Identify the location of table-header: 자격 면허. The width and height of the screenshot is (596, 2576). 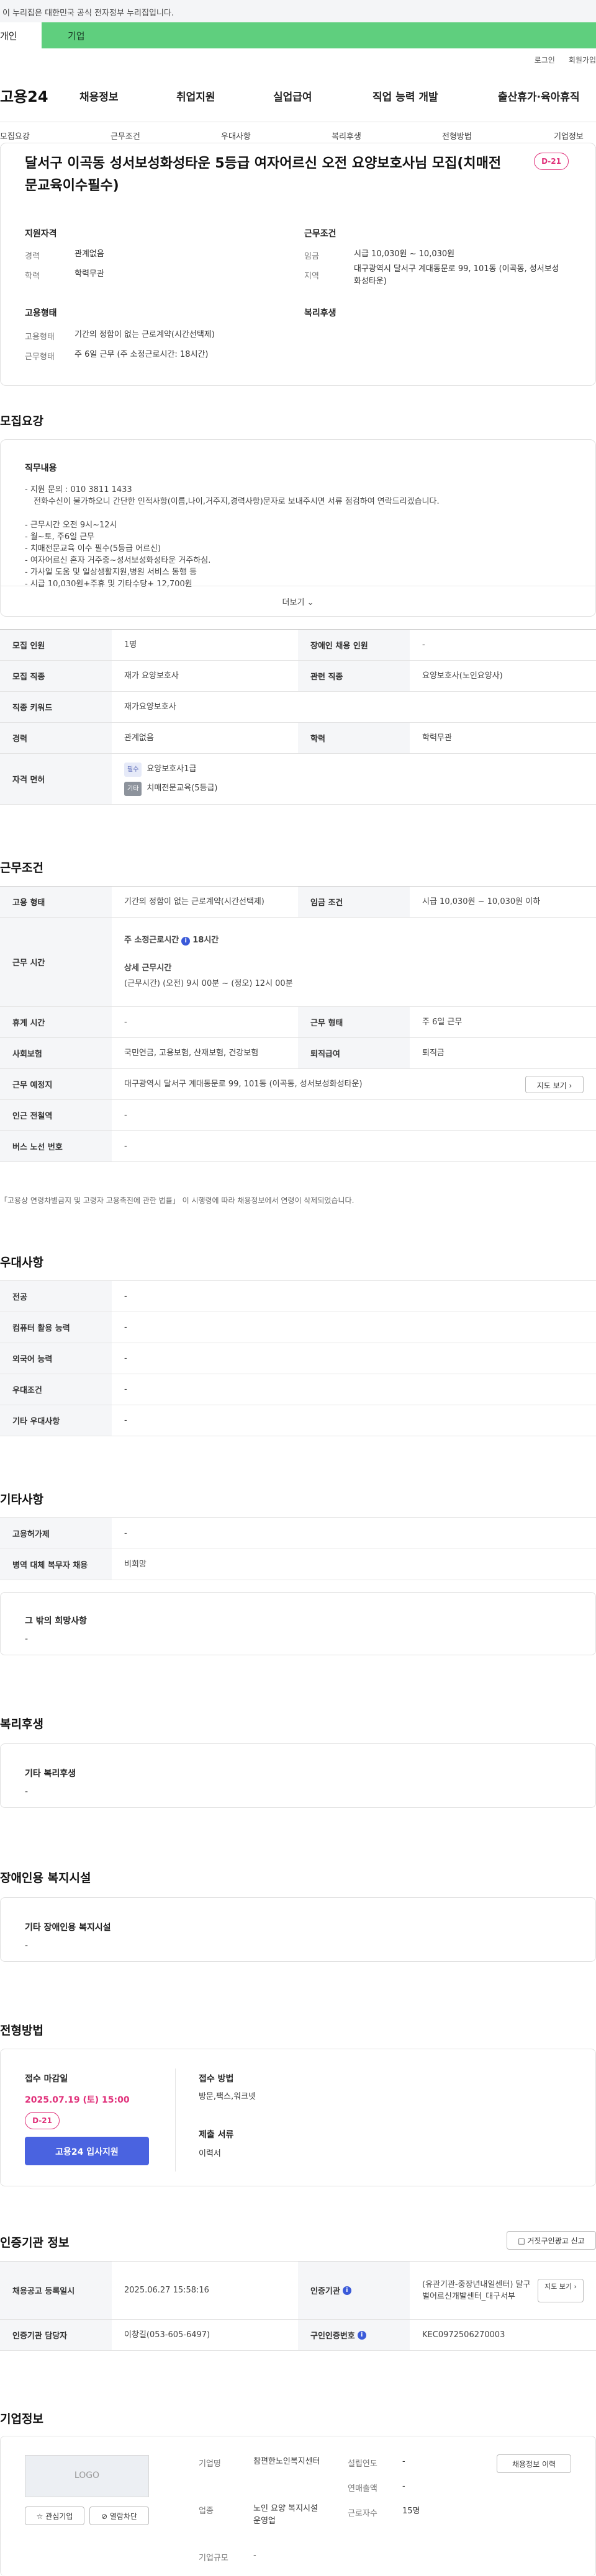
(56, 779).